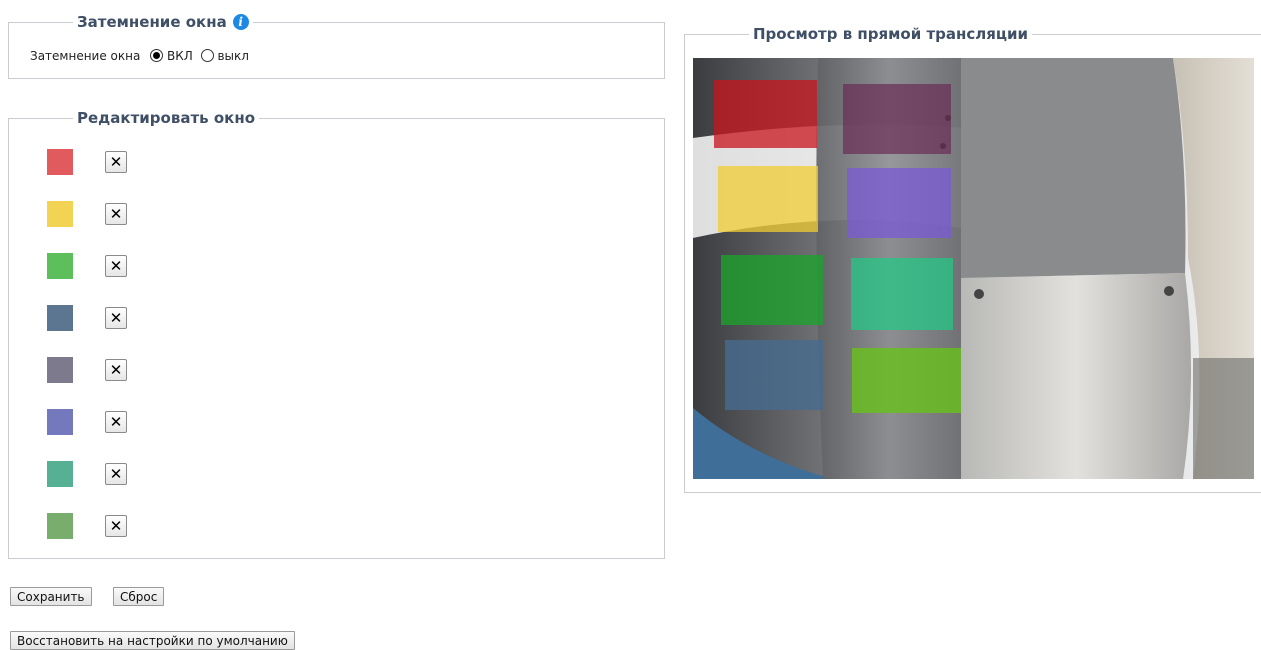 Image resolution: width=1261 pixels, height=650 pixels. Describe the element at coordinates (85, 56) in the screenshot. I see `blackout-label: Затемнение окна` at that location.